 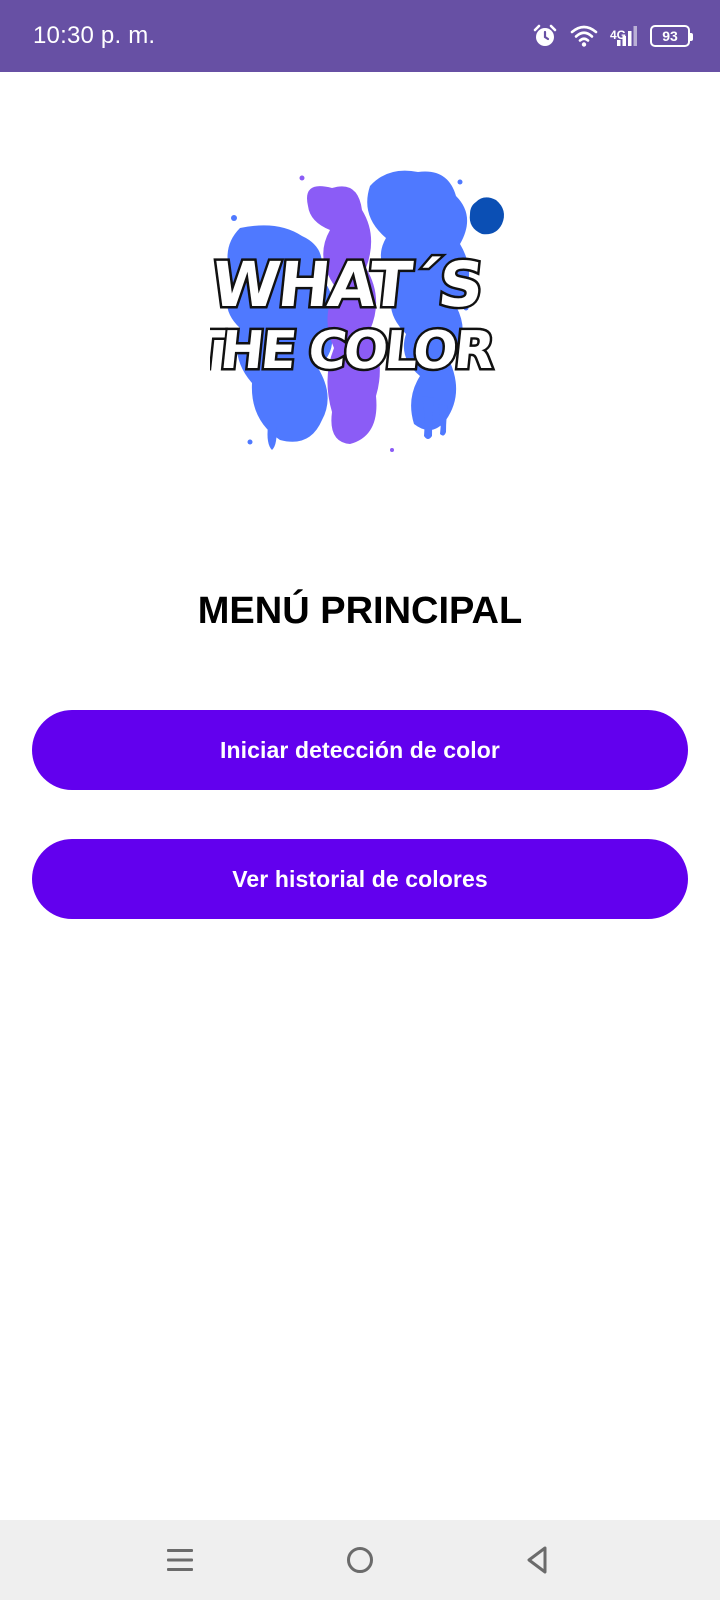 I want to click on battery-icon: 93, so click(x=671, y=36).